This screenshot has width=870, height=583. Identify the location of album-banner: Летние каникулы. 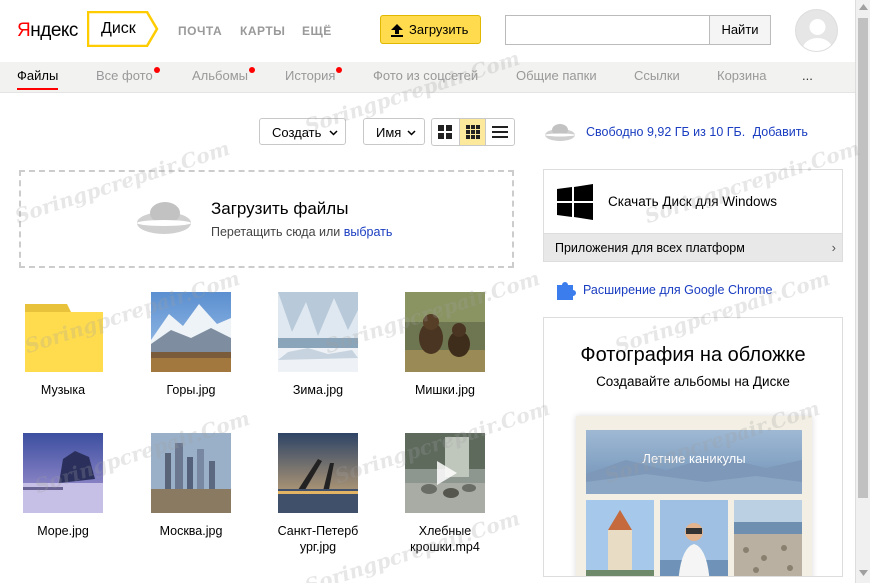
(694, 462).